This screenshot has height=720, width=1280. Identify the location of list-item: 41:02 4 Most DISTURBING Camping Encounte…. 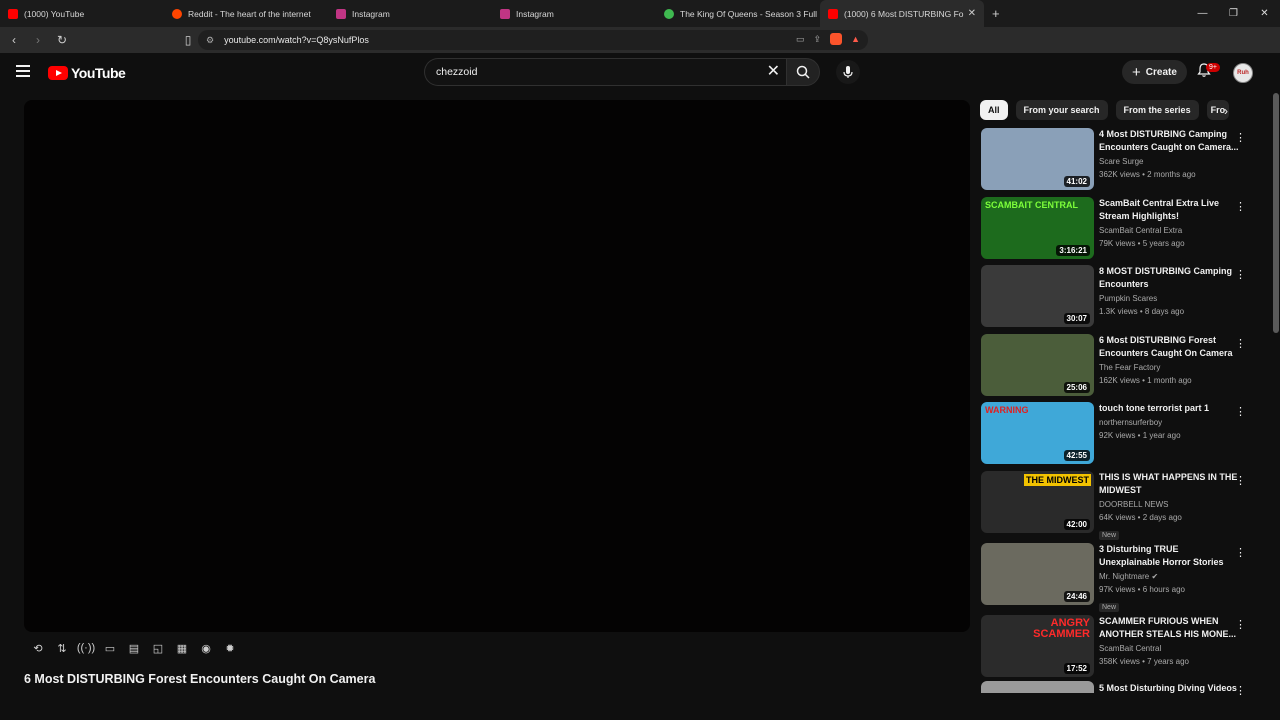
(1118, 162).